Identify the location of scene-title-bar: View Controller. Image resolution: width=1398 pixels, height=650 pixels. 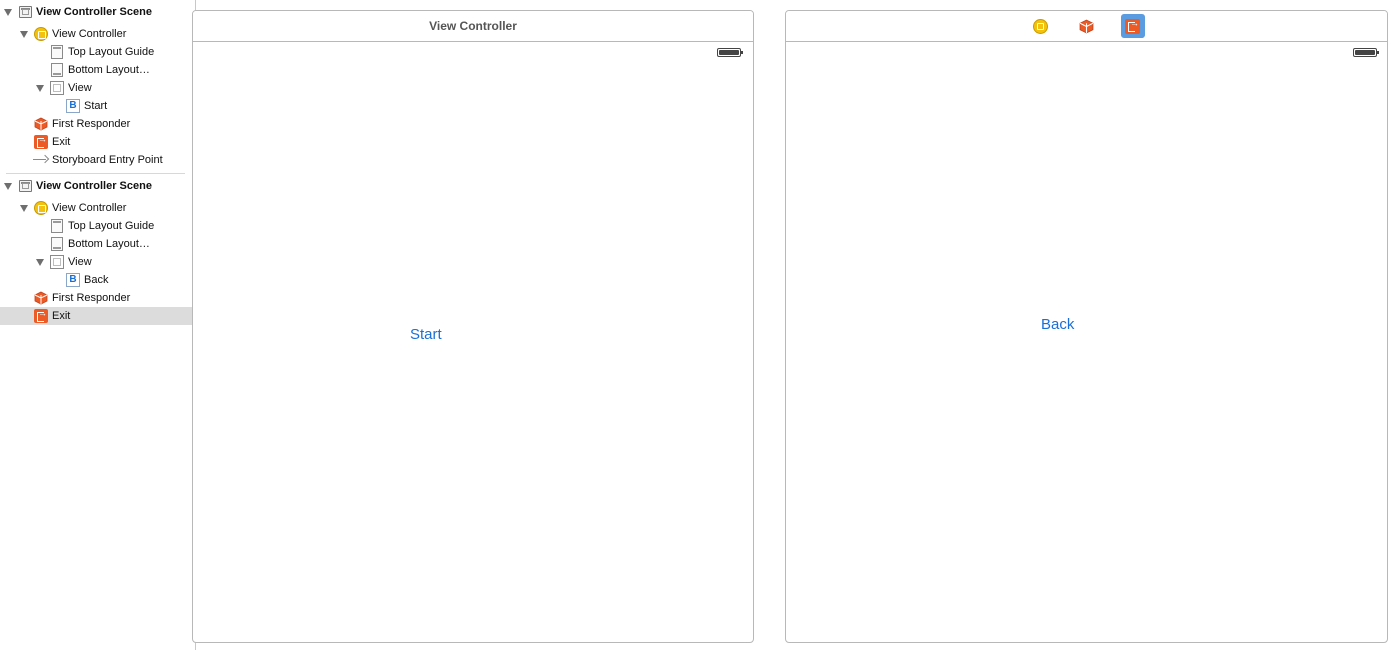
(473, 26).